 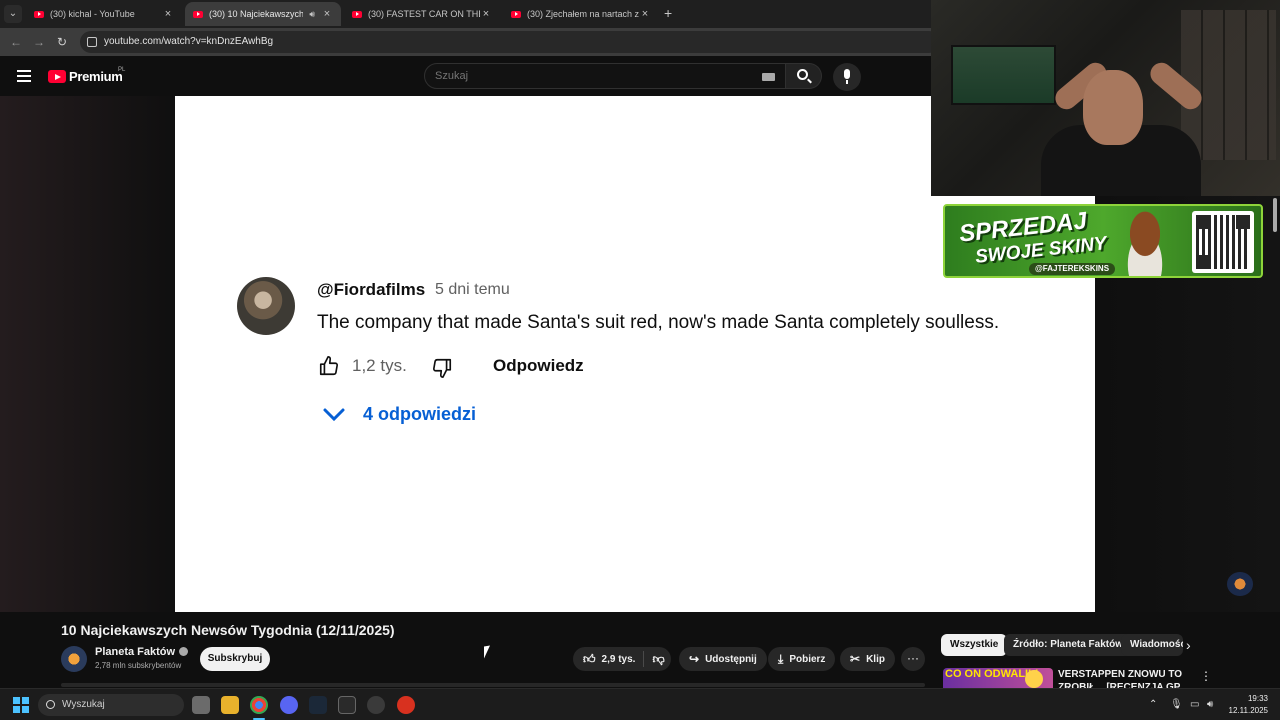 What do you see at coordinates (138, 665) in the screenshot?
I see `subscriber-count: 2,78 mln subskrybentów` at bounding box center [138, 665].